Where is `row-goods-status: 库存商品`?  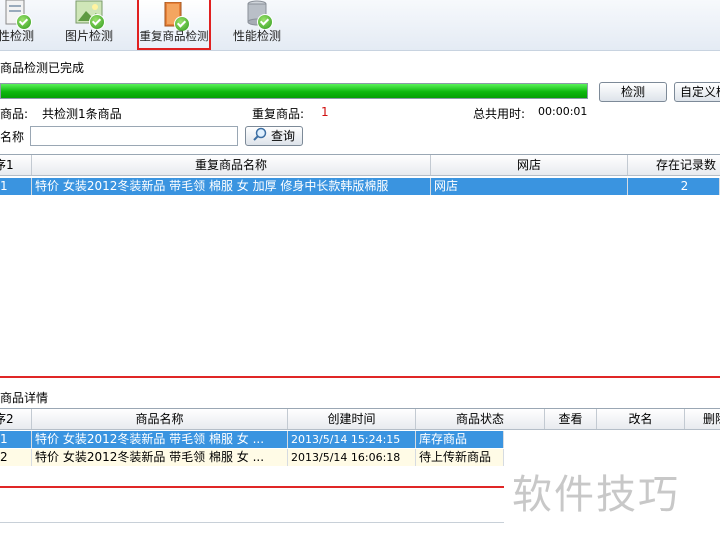
row-goods-status: 库存商品 is located at coordinates (460, 439).